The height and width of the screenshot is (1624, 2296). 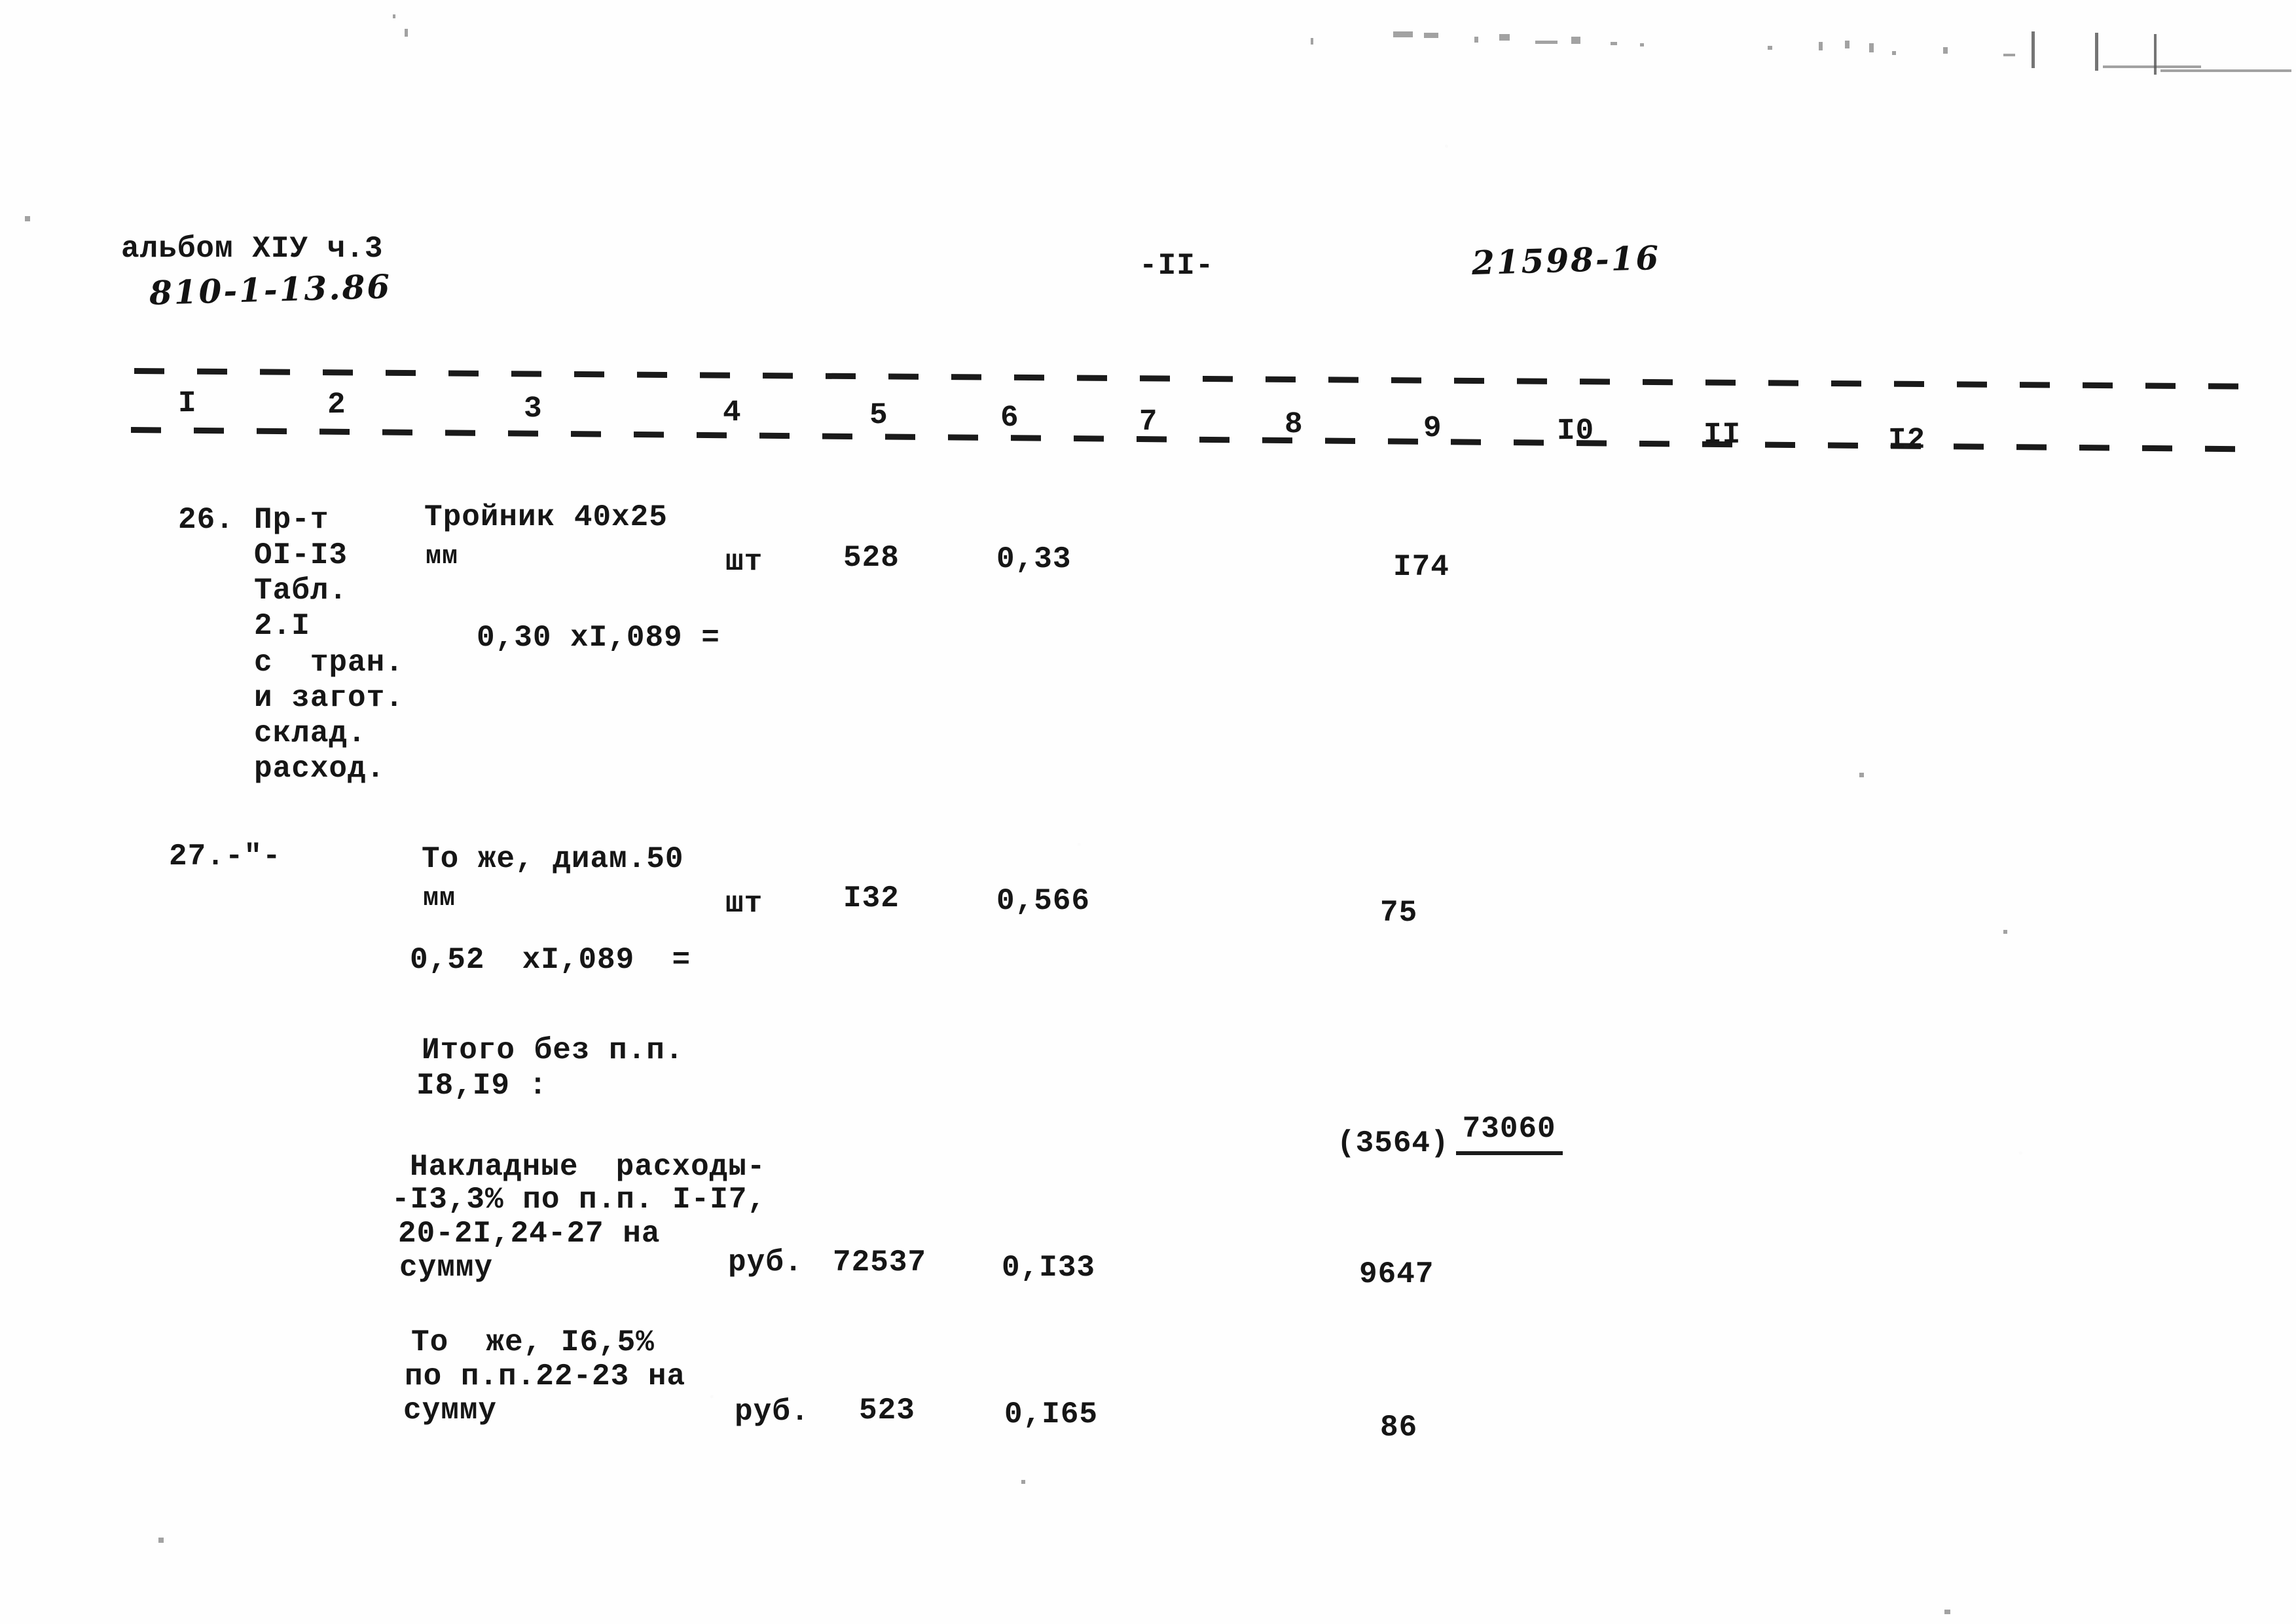 What do you see at coordinates (1148, 421) in the screenshot?
I see `column-number: 7` at bounding box center [1148, 421].